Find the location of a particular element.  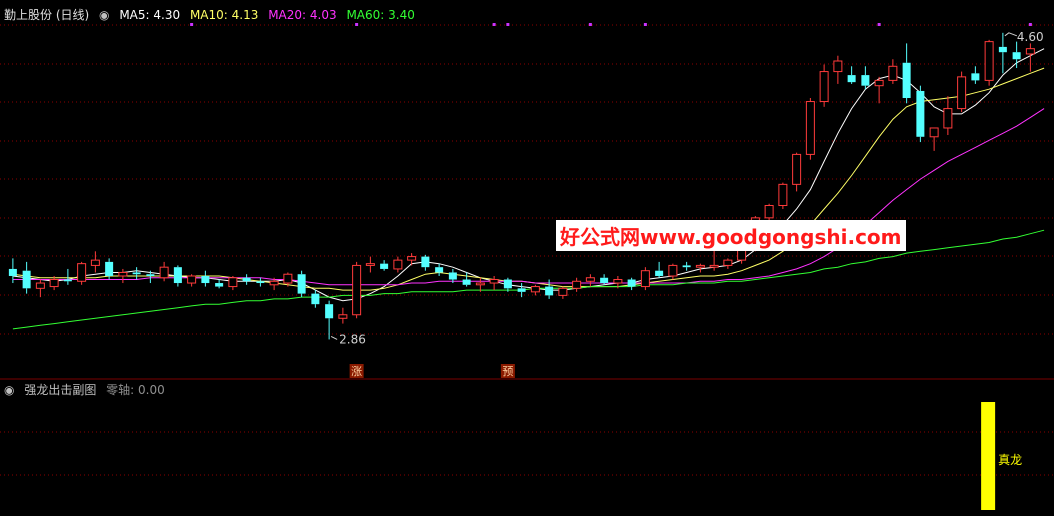

watermark: 好公式网www.goodgongshi.com is located at coordinates (731, 235).